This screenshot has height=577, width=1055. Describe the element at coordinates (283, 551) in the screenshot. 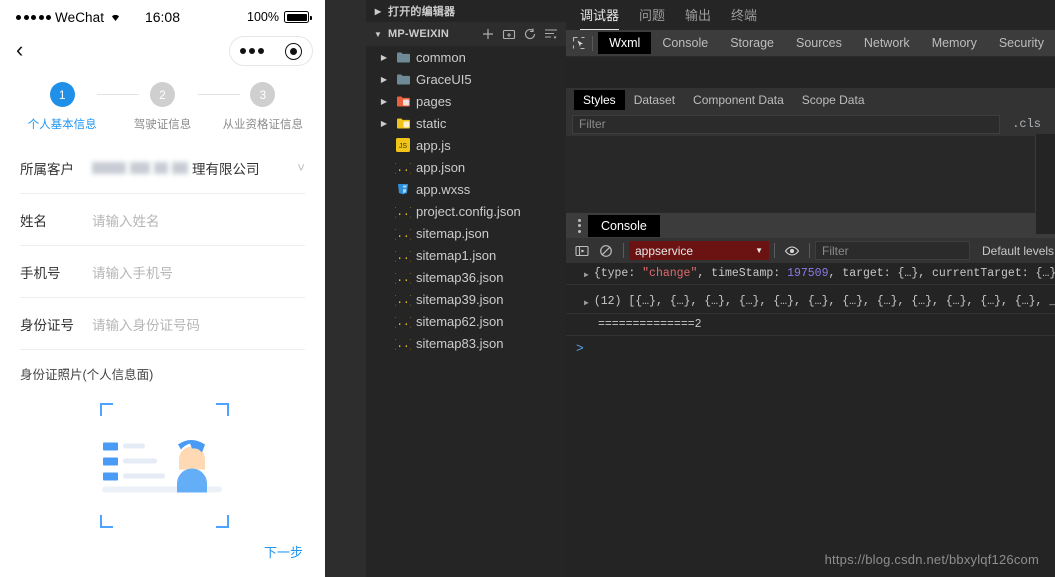

I see `next-step-button: 下一步` at that location.